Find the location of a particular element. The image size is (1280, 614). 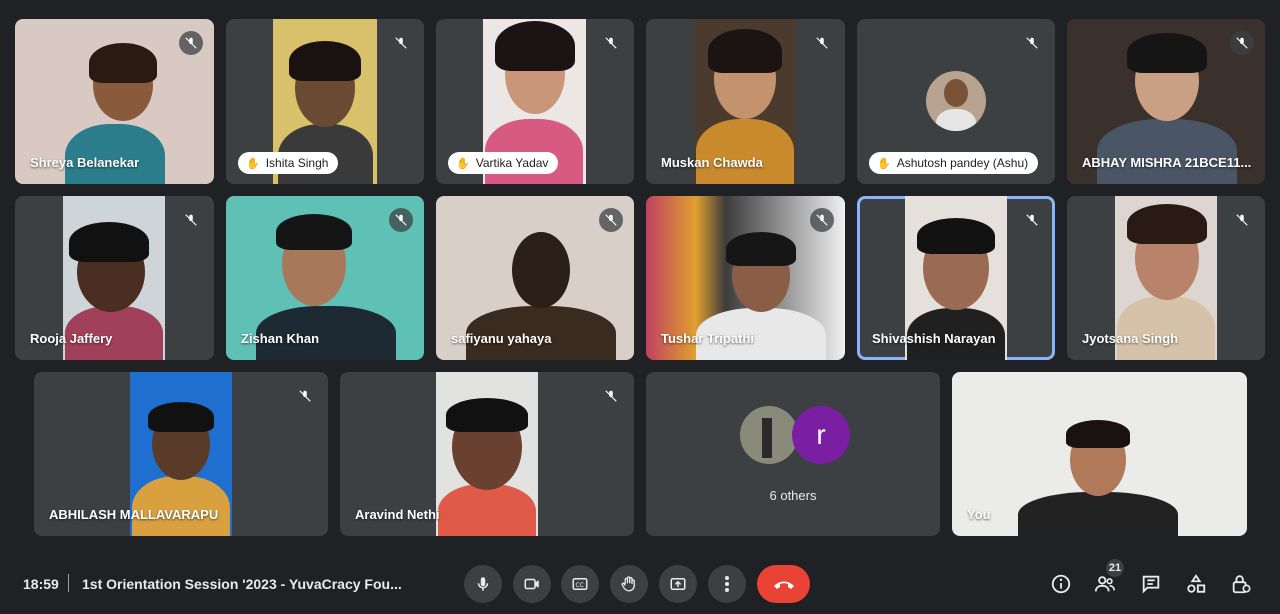

activities-button is located at coordinates (1196, 584).